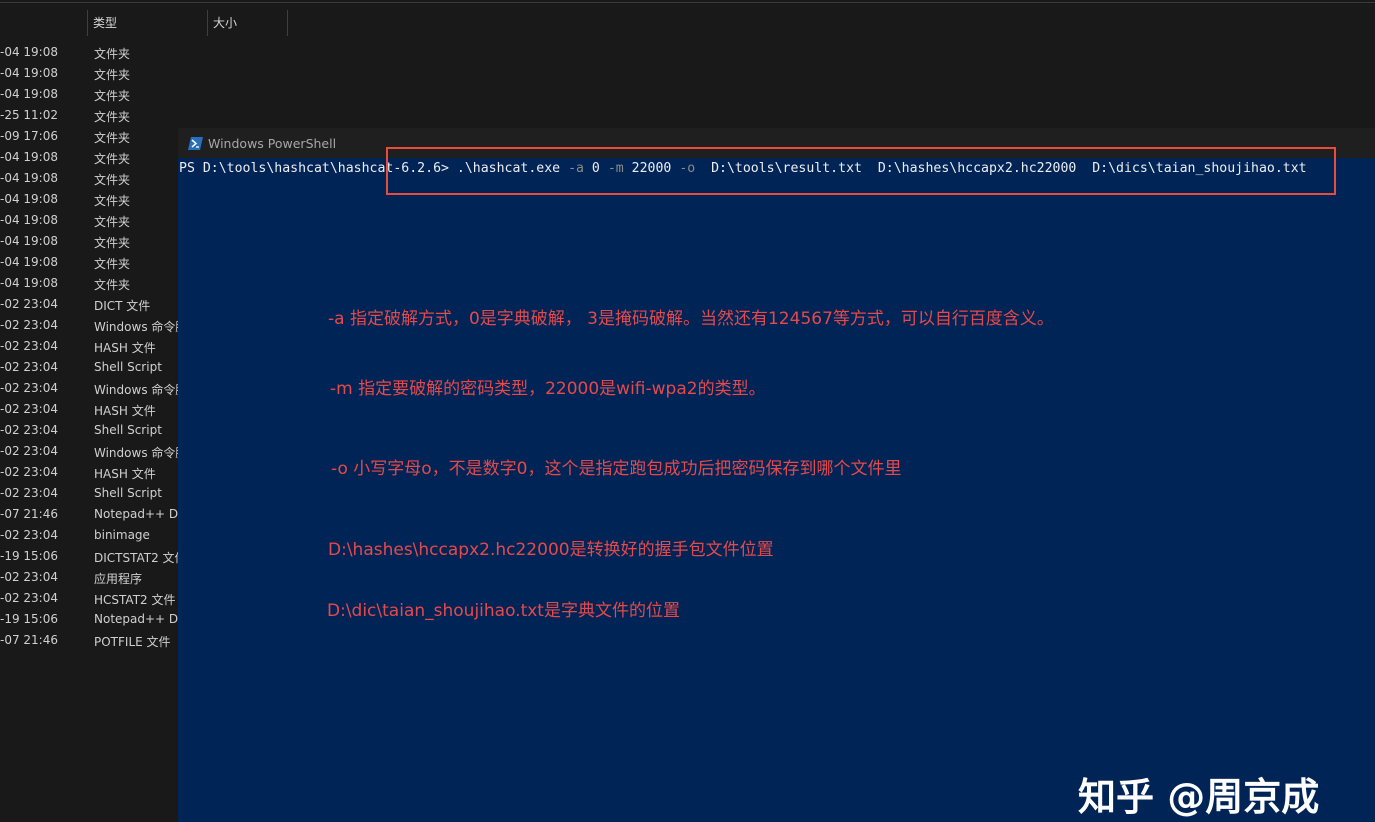 Image resolution: width=1375 pixels, height=822 pixels. I want to click on column-header-type: 类型, so click(105, 22).